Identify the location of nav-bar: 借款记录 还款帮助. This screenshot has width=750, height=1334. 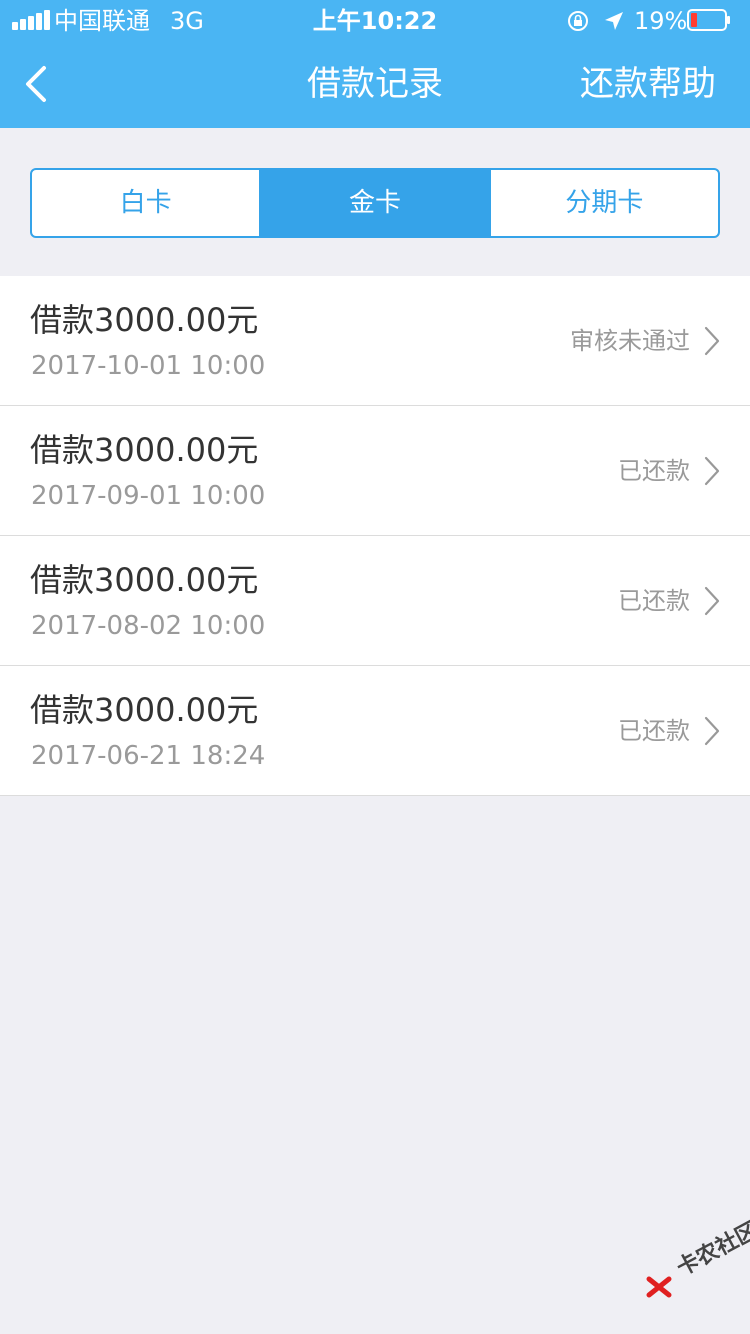
(375, 84).